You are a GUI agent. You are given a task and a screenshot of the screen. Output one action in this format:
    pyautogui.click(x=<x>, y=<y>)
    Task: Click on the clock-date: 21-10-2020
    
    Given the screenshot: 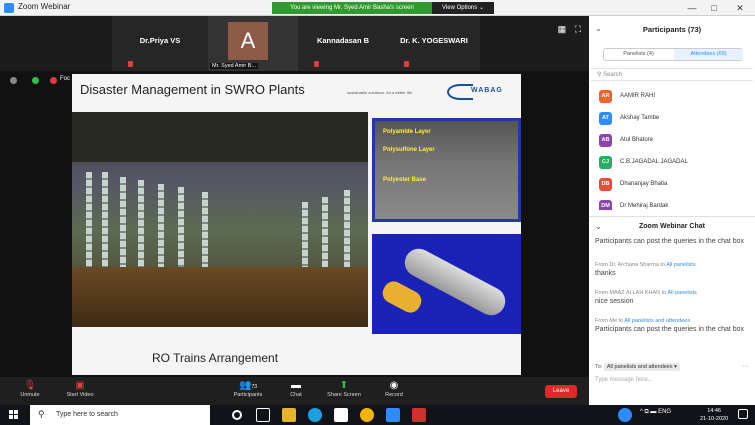 What is the action you would take?
    pyautogui.click(x=714, y=419)
    